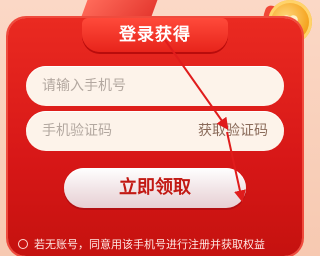  I want to click on claim-button: 立即领取, so click(155, 188).